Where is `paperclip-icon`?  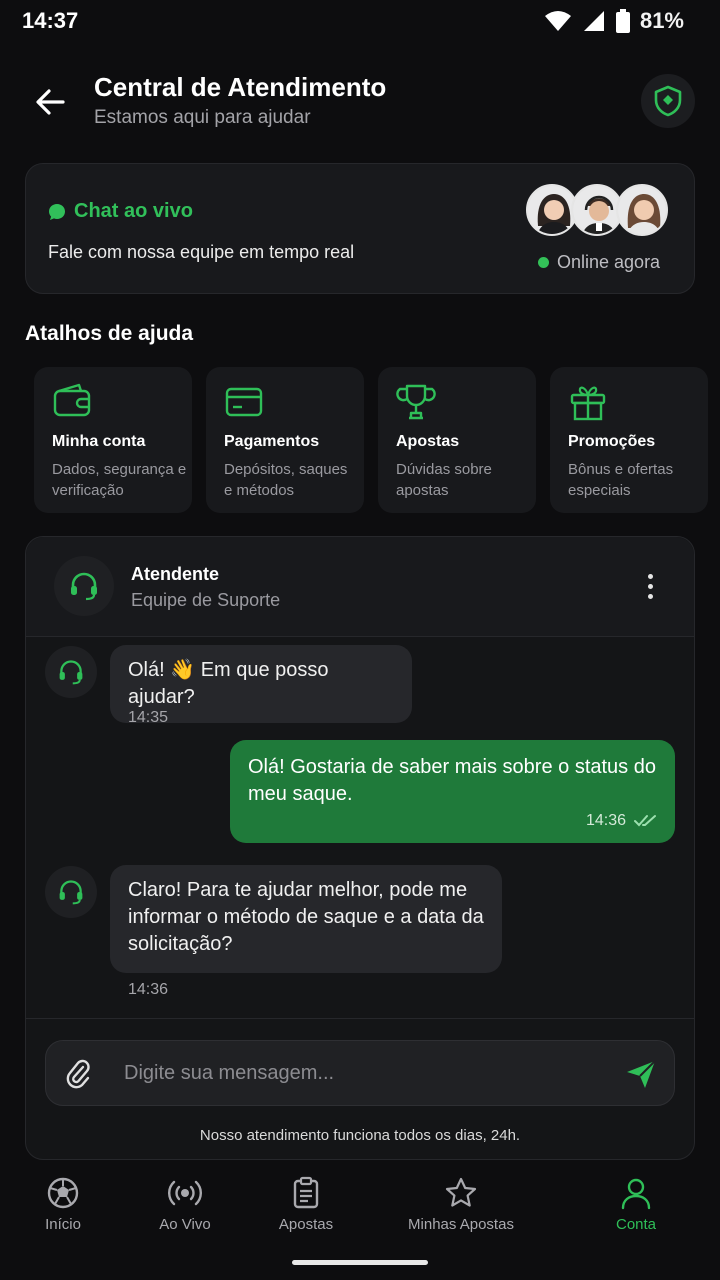
paperclip-icon is located at coordinates (78, 1074).